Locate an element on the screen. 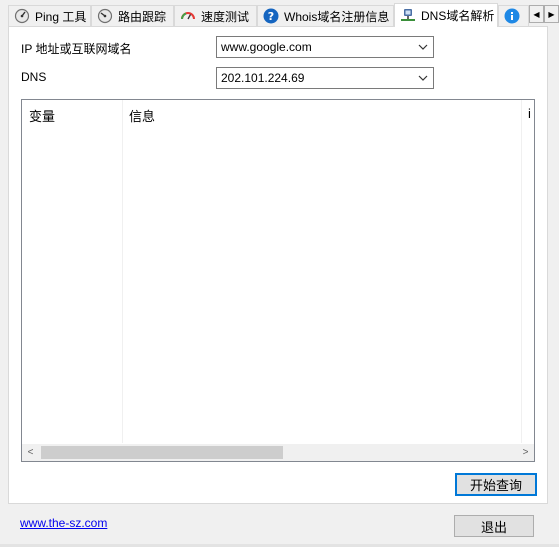 The width and height of the screenshot is (559, 547). horizontal-scrollbar: < > is located at coordinates (278, 452).